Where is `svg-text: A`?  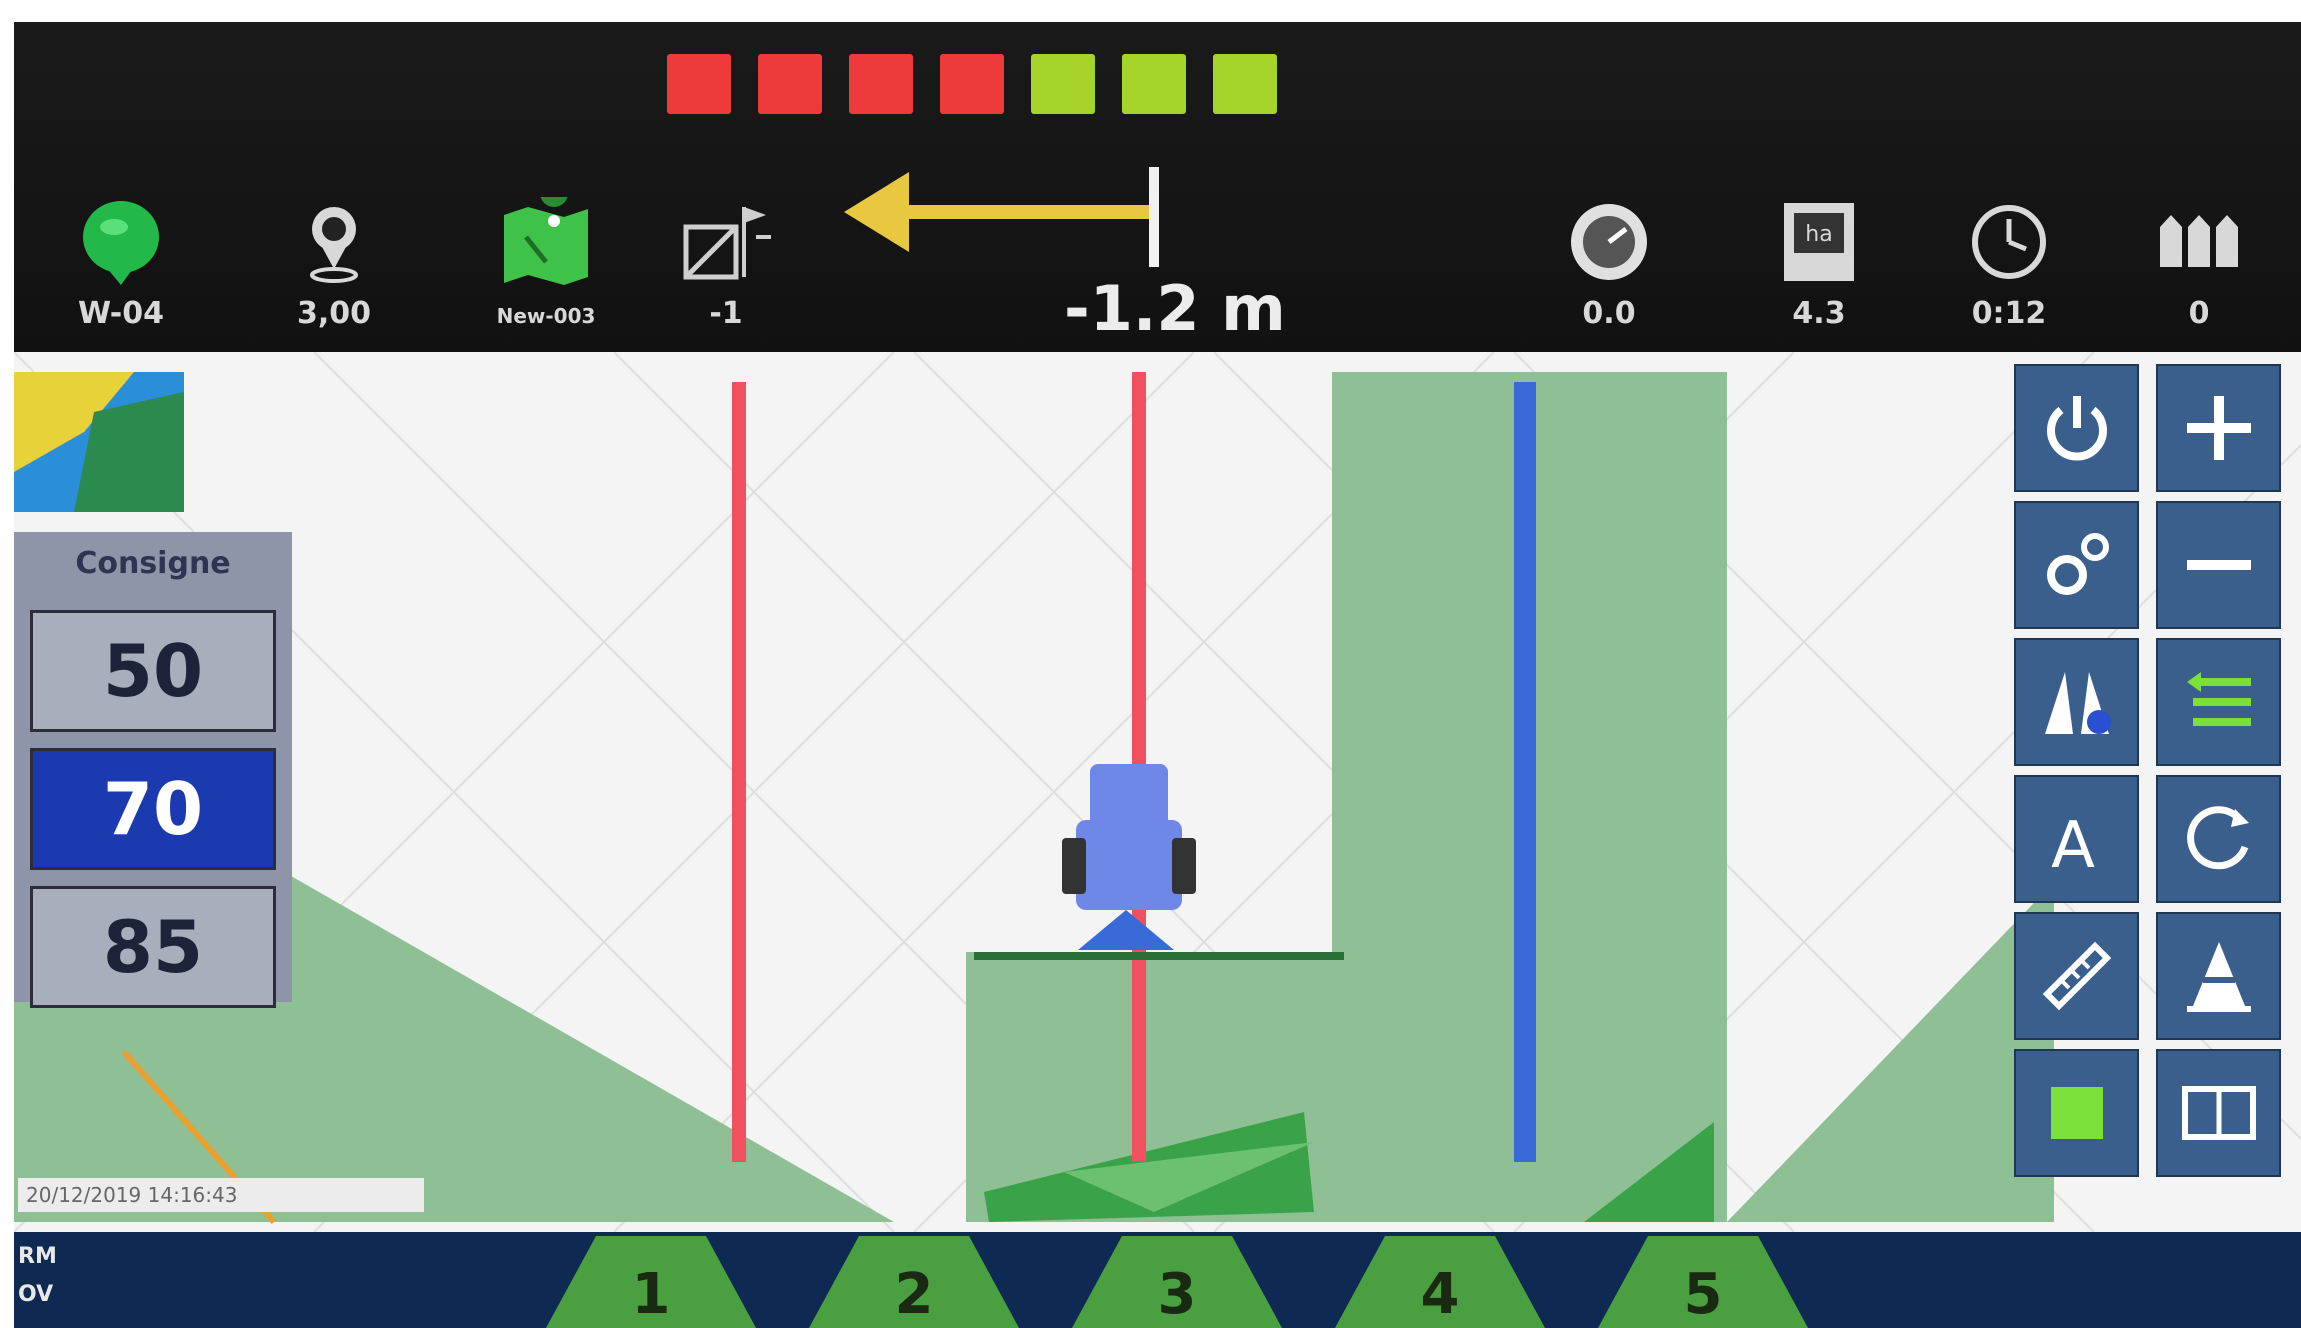 svg-text: A is located at coordinates (2073, 844).